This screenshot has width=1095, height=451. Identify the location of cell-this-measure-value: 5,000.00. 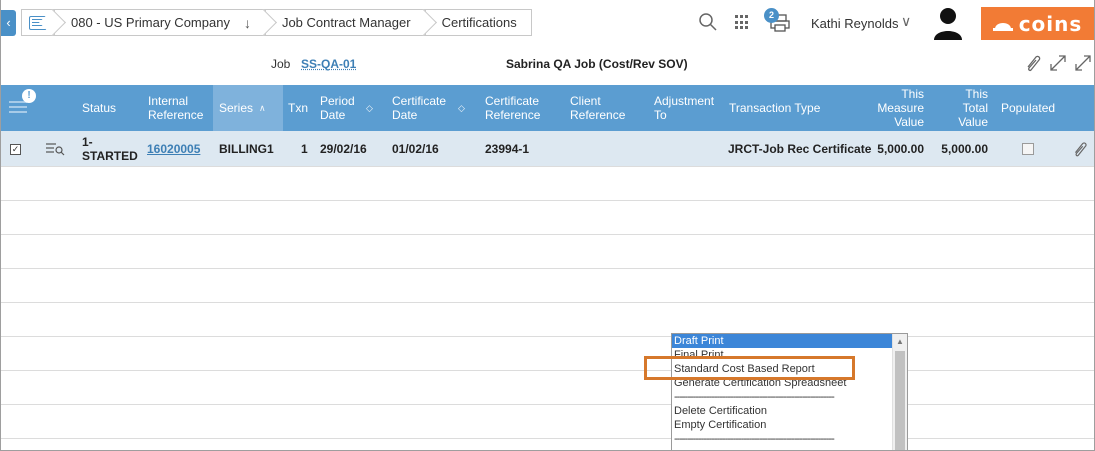
(900, 149).